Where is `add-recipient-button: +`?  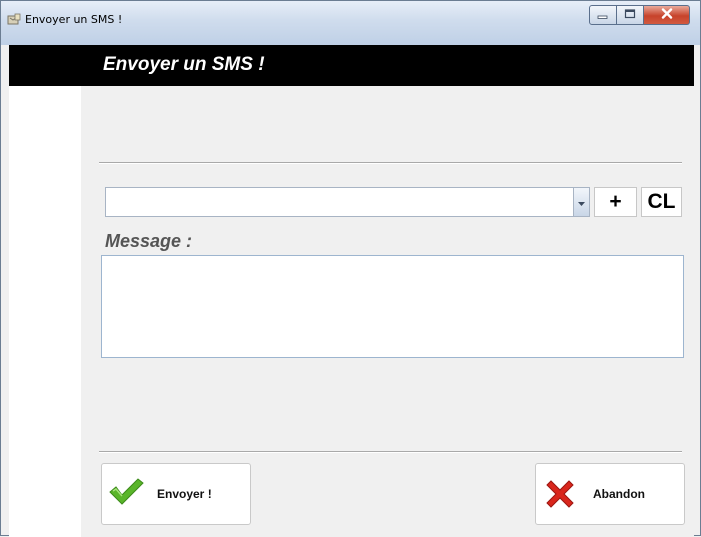
add-recipient-button: + is located at coordinates (615, 202).